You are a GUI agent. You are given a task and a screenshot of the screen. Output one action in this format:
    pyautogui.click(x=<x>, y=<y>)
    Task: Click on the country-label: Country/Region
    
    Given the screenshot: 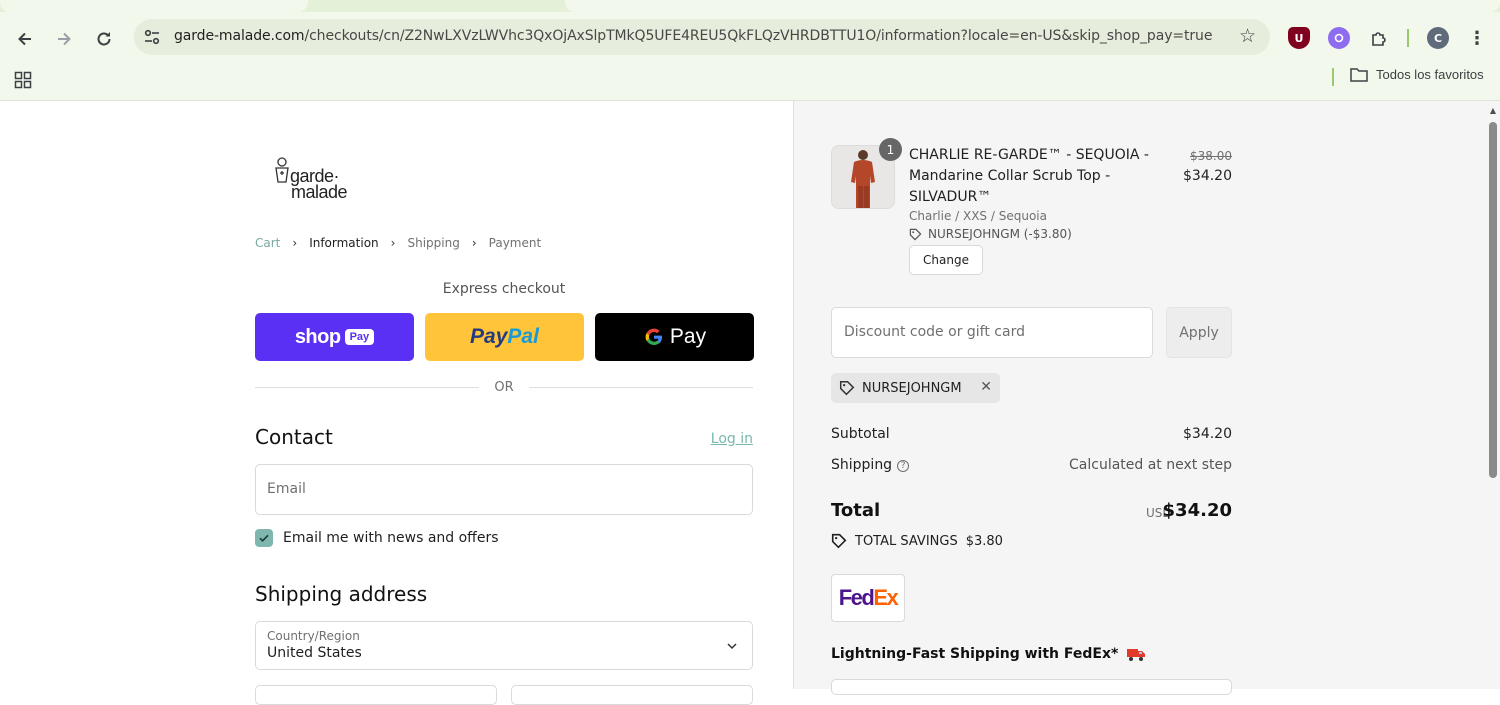 What is the action you would take?
    pyautogui.click(x=313, y=636)
    